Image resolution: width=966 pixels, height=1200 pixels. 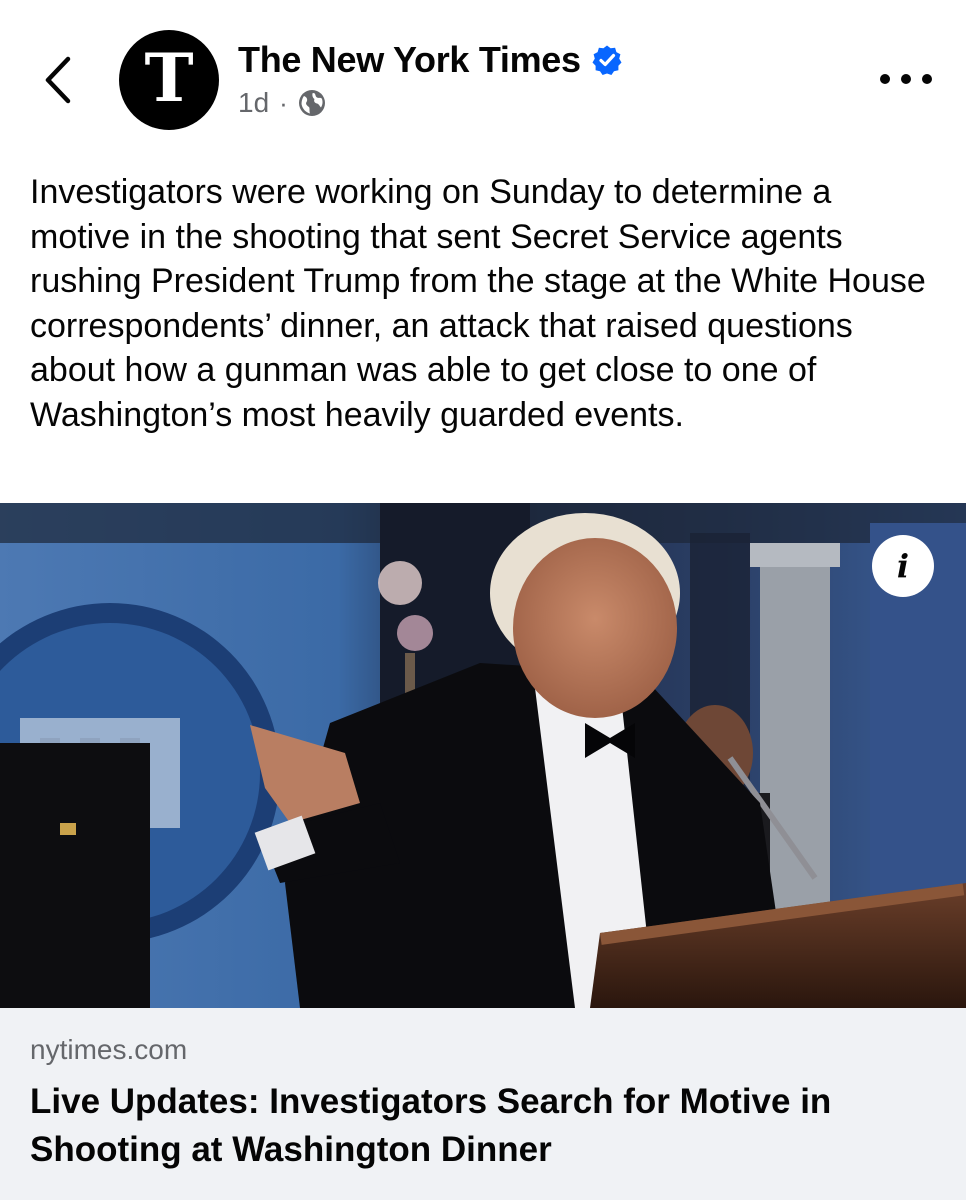 I want to click on post-header: T The New York Times 1d ·, so click(x=483, y=75).